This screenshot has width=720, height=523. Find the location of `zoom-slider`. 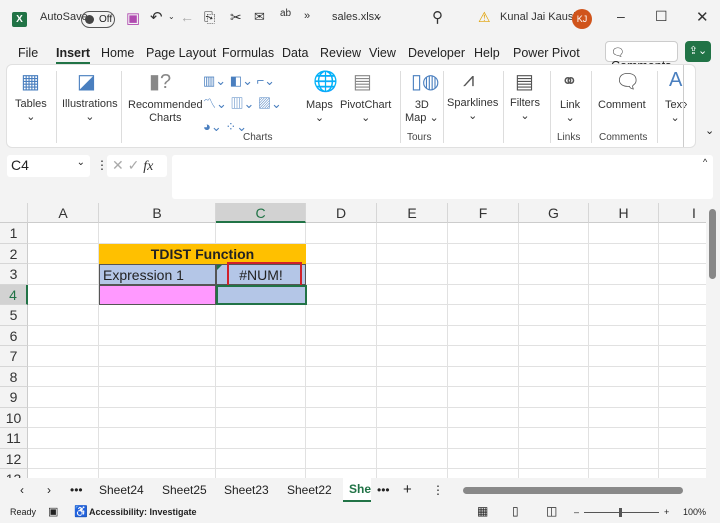

zoom-slider is located at coordinates (621, 512).